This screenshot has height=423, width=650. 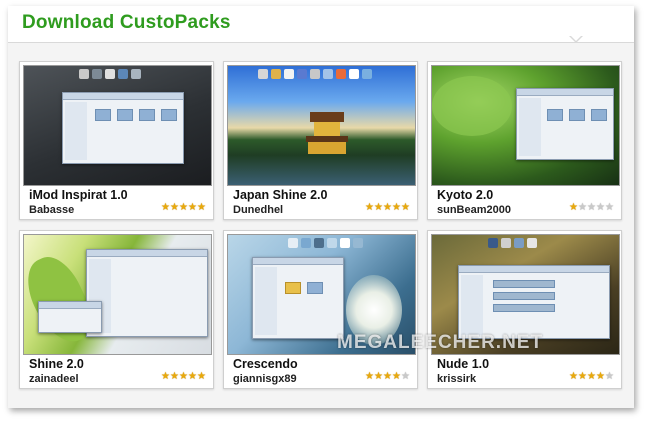 I want to click on pack-author: Babasse, so click(x=52, y=210).